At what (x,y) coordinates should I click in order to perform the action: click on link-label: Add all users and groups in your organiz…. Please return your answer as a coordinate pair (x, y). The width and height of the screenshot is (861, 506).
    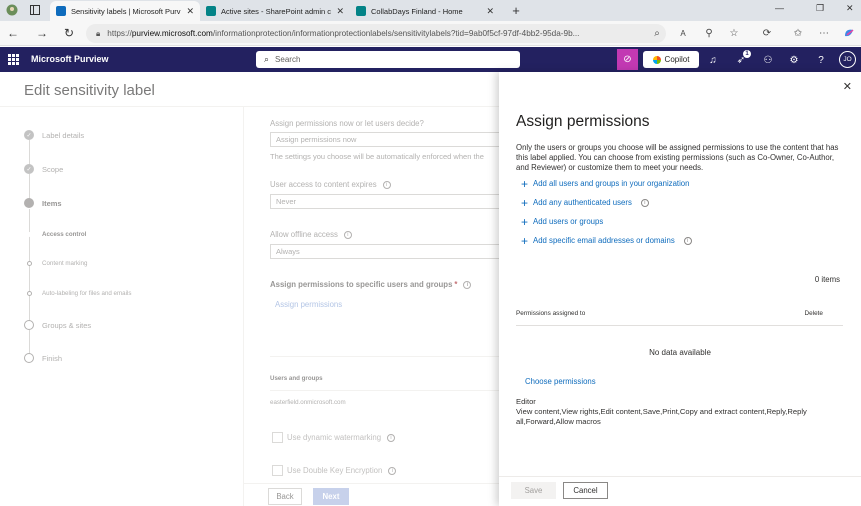
    Looking at the image, I should click on (611, 183).